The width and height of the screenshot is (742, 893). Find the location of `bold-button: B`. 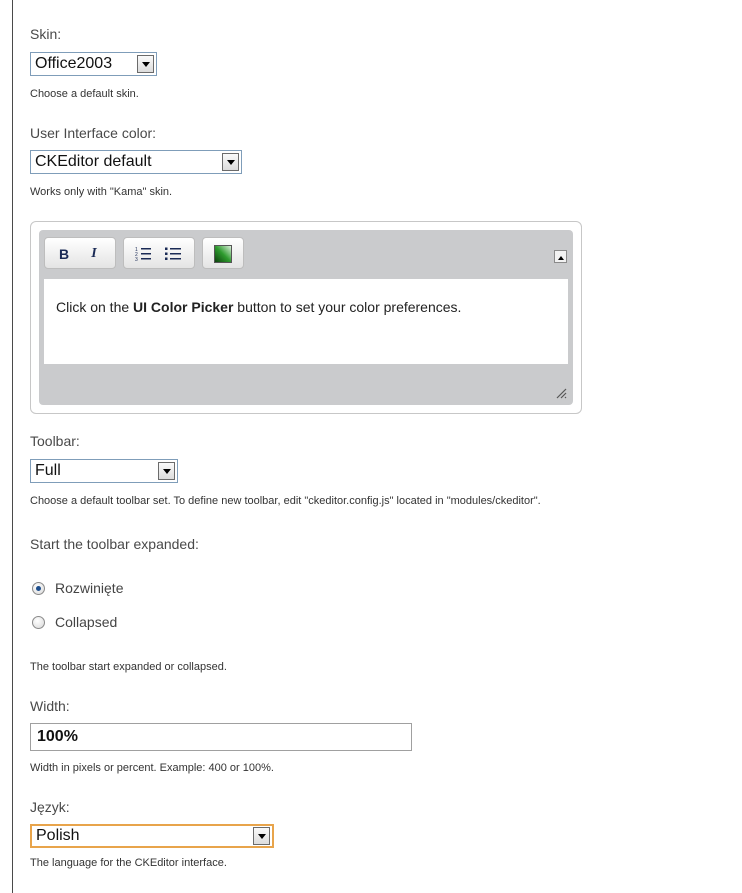

bold-button: B is located at coordinates (64, 254).